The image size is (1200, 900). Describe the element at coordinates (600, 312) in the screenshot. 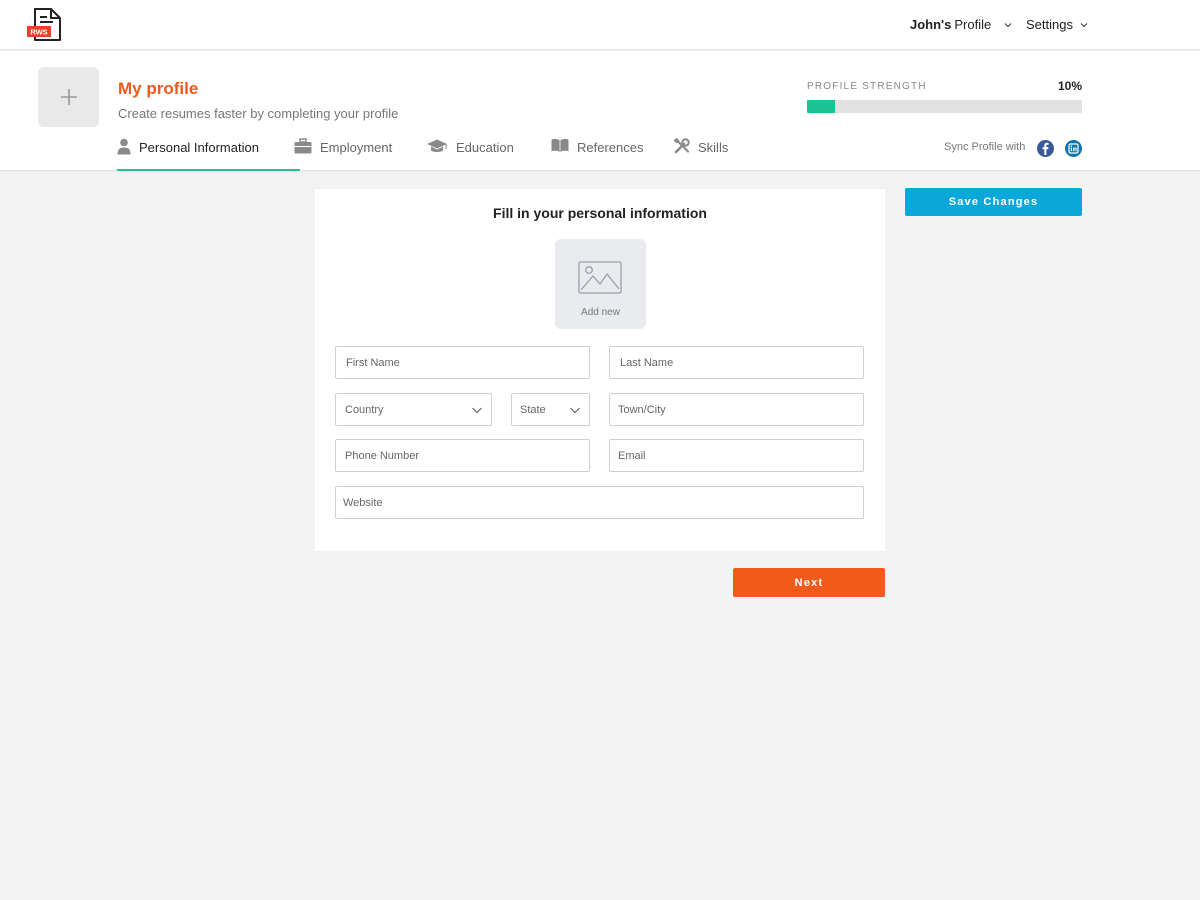

I see `add-photo-label: Add new` at that location.